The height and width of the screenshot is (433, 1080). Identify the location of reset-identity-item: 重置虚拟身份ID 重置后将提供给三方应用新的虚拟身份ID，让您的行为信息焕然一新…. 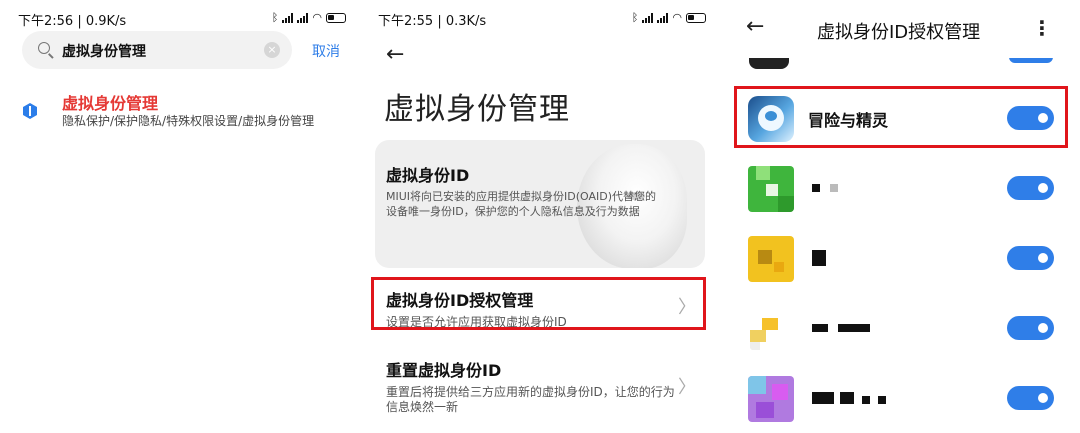
(541, 386).